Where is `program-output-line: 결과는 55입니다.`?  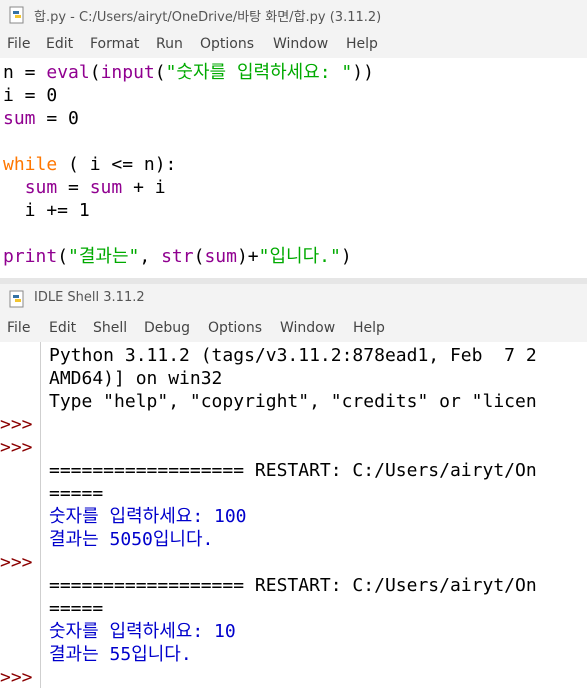
program-output-line: 결과는 55입니다. is located at coordinates (120, 654).